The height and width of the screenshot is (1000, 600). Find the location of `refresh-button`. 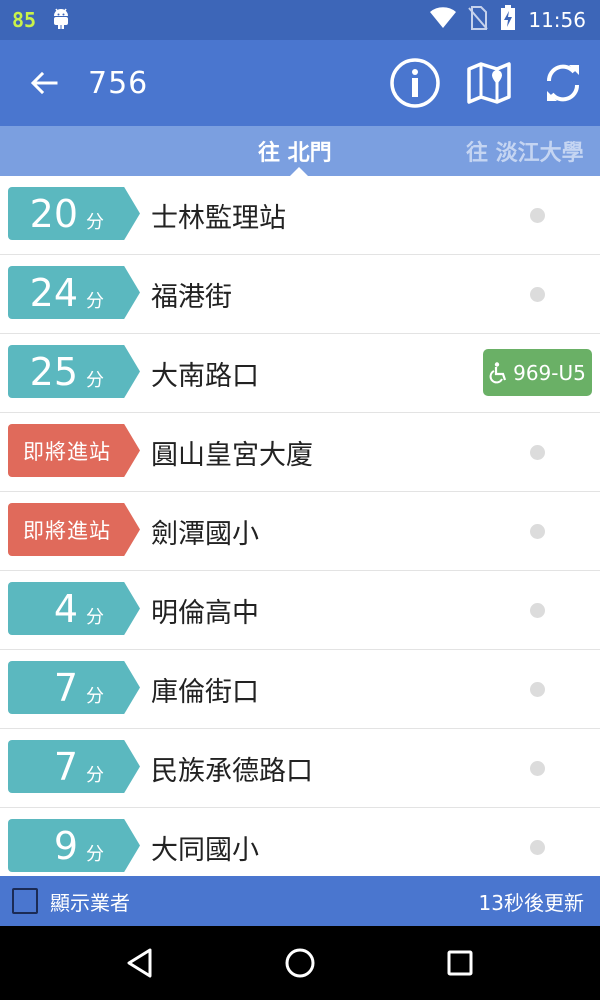

refresh-button is located at coordinates (563, 83).